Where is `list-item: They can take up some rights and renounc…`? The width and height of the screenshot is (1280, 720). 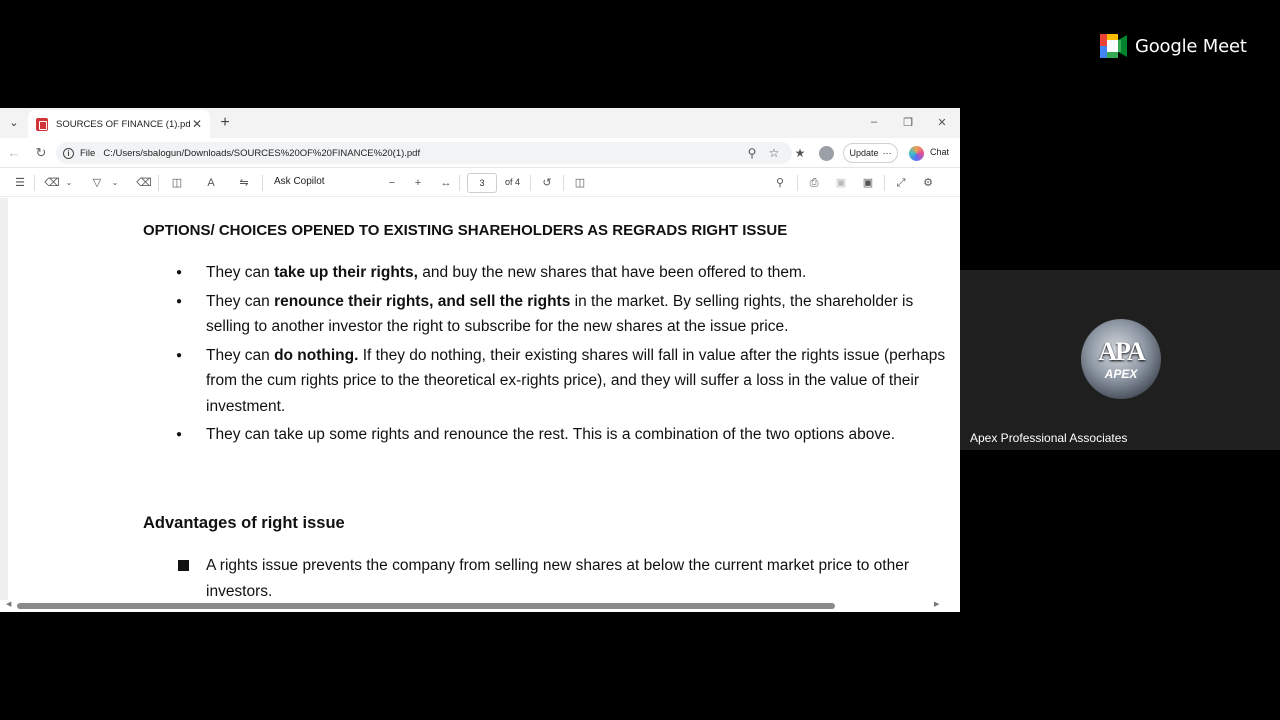
list-item: They can take up some rights and renounc… is located at coordinates (561, 435).